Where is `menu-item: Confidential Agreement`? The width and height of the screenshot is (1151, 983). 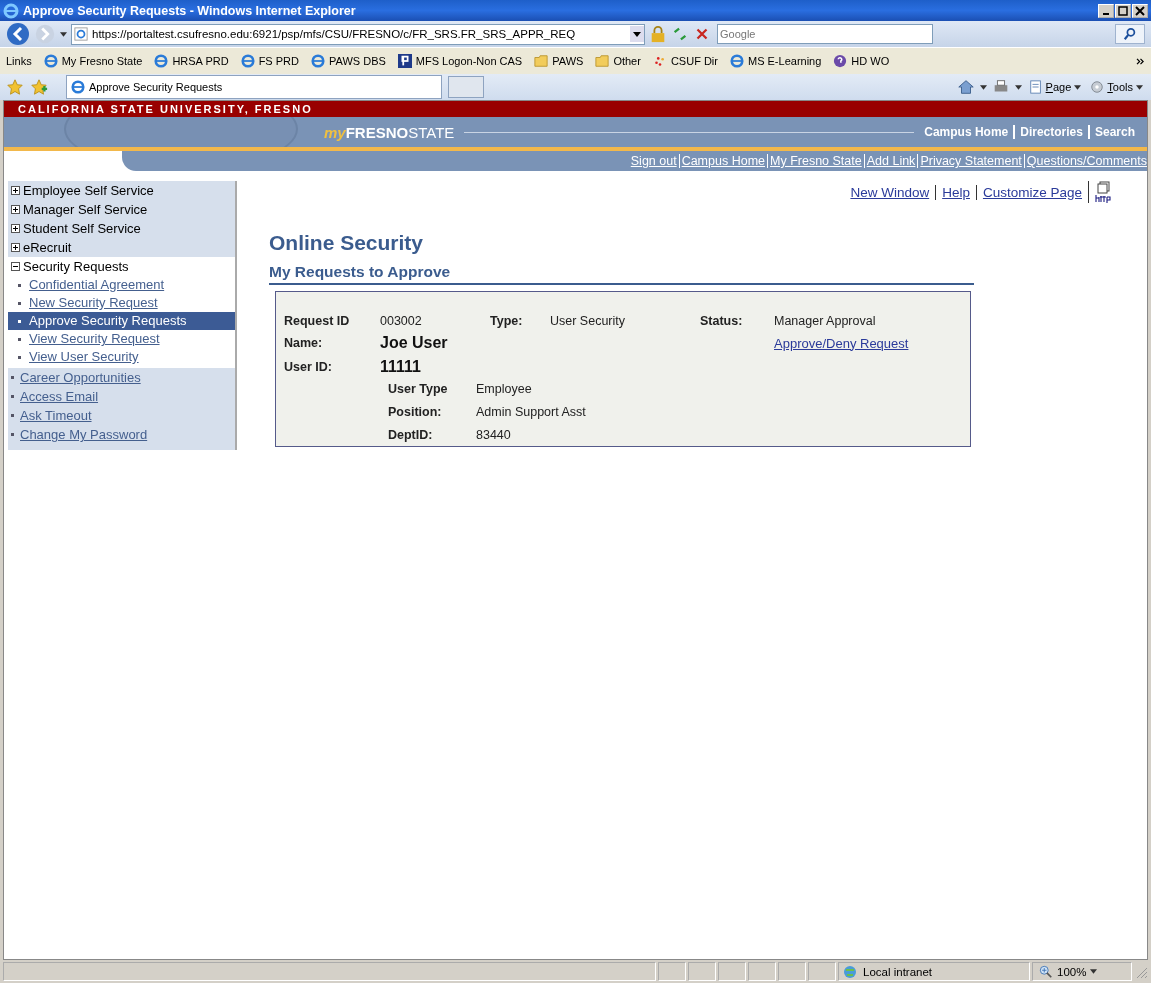 menu-item: Confidential Agreement is located at coordinates (121, 285).